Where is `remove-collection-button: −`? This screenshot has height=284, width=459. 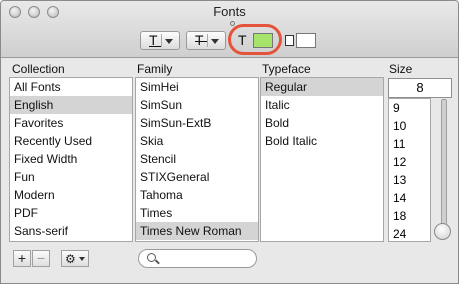
remove-collection-button: − is located at coordinates (41, 258).